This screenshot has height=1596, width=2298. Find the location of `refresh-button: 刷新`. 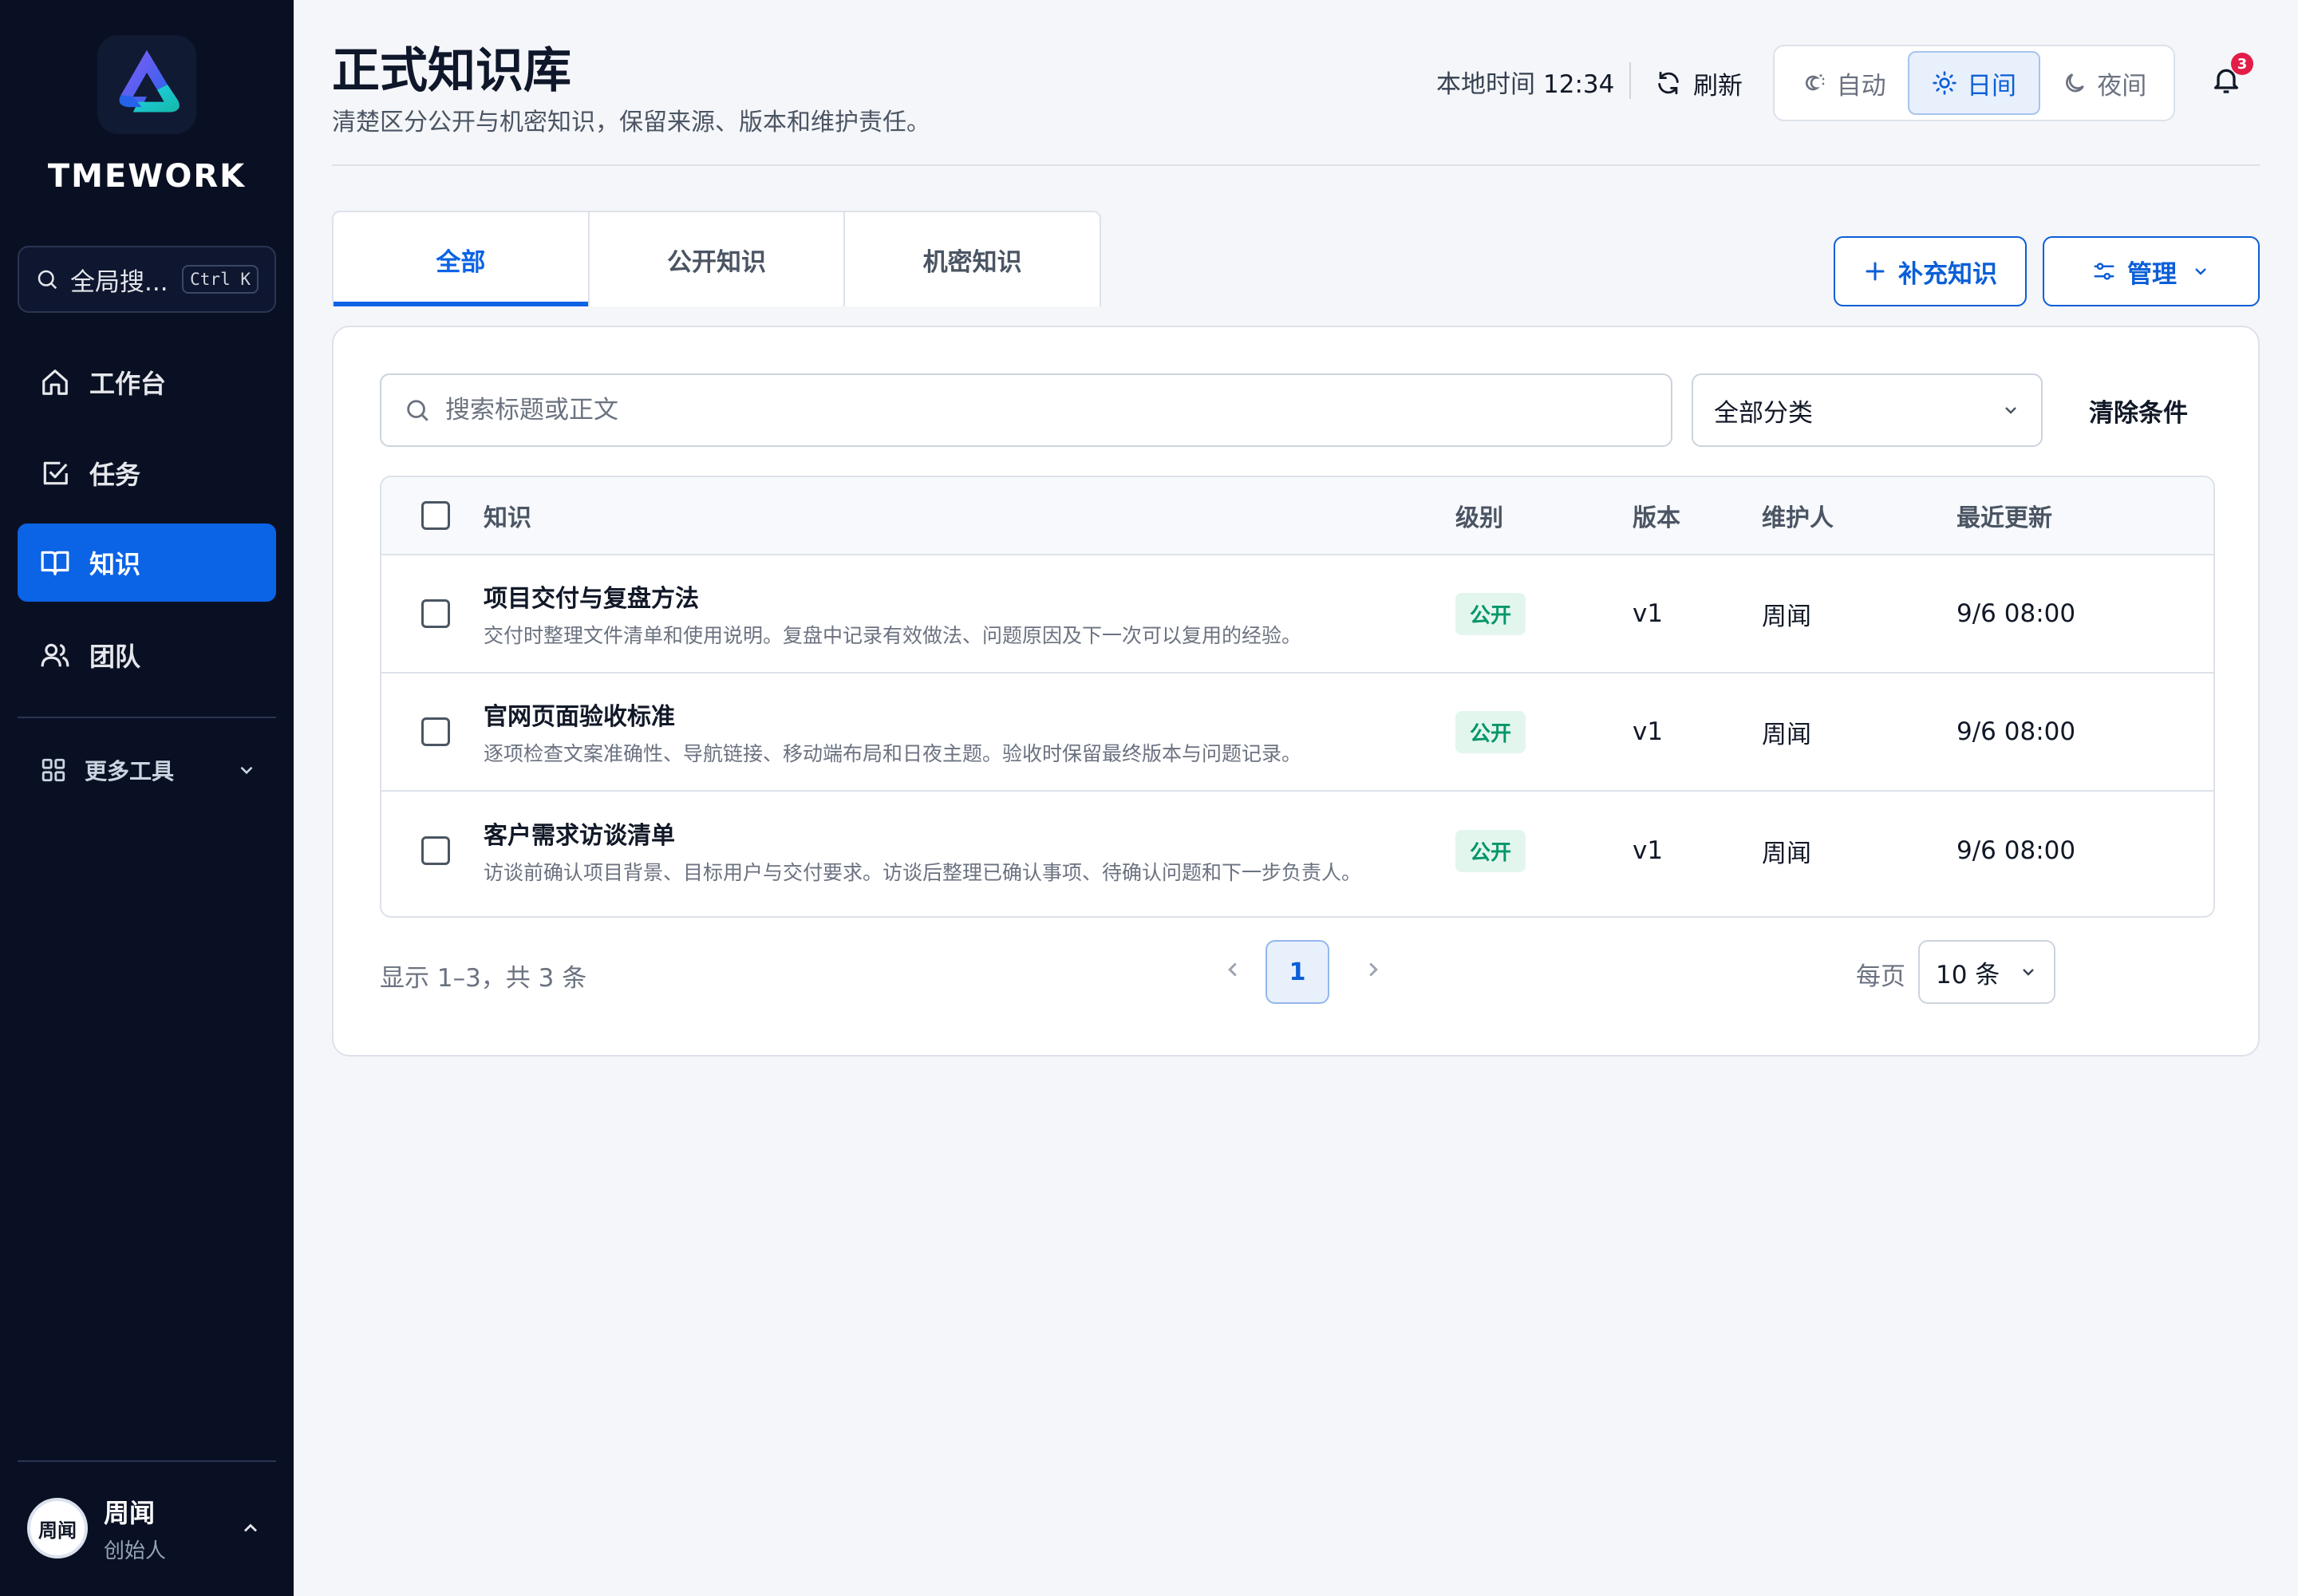

refresh-button: 刷新 is located at coordinates (1699, 83).